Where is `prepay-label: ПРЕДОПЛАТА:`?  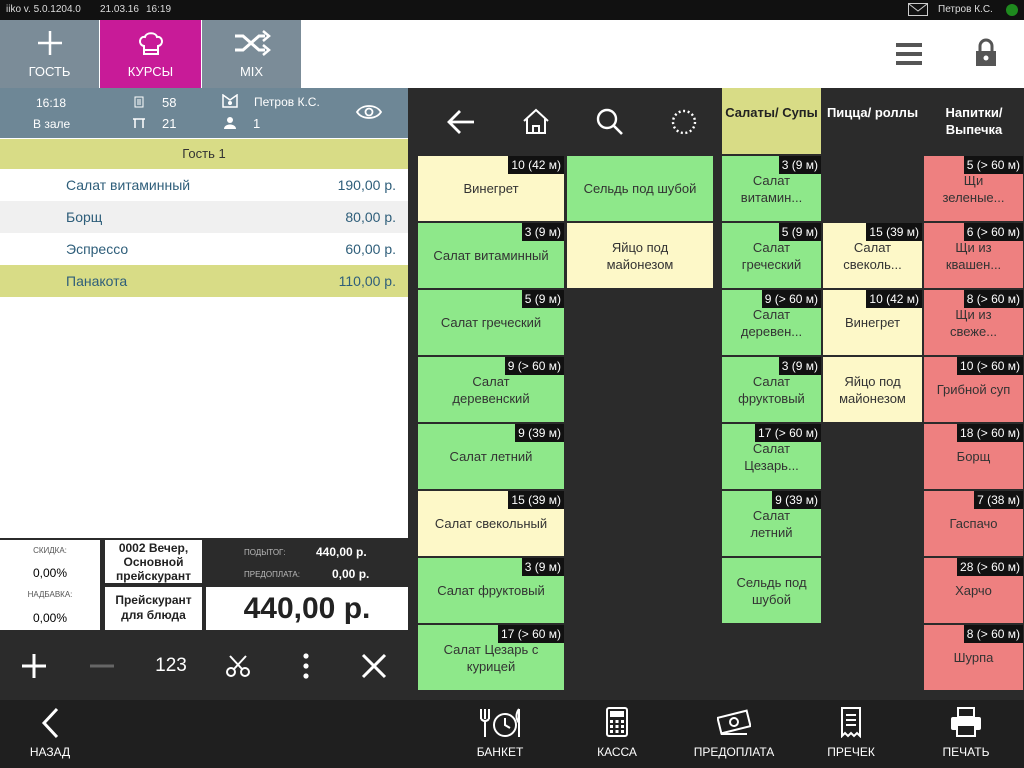 prepay-label: ПРЕДОПЛАТА: is located at coordinates (272, 574).